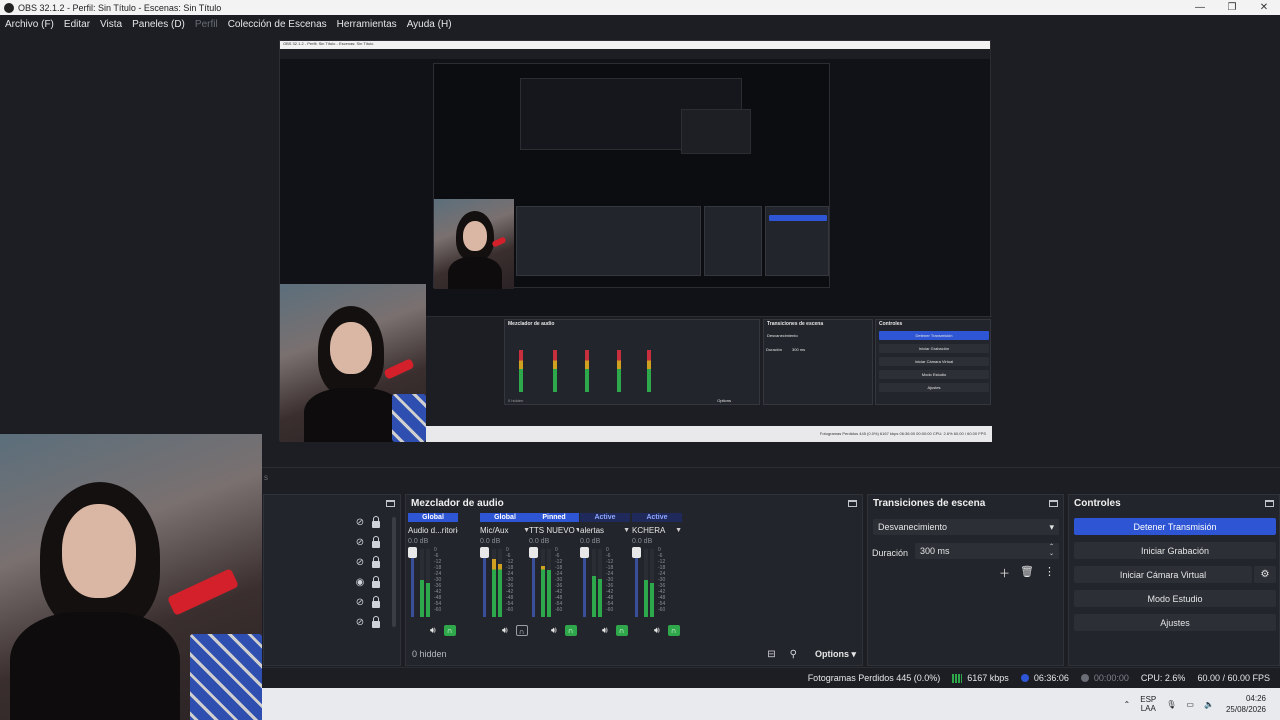  Describe the element at coordinates (77, 24) in the screenshot. I see `menu-editar: Editar` at that location.